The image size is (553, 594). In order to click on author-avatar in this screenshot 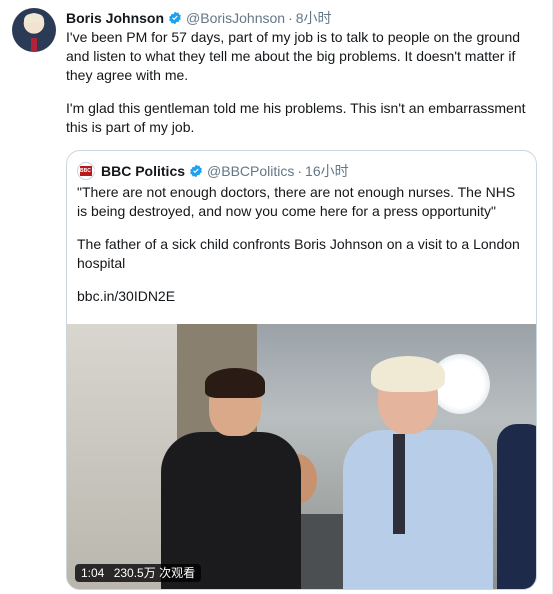, I will do `click(34, 30)`.